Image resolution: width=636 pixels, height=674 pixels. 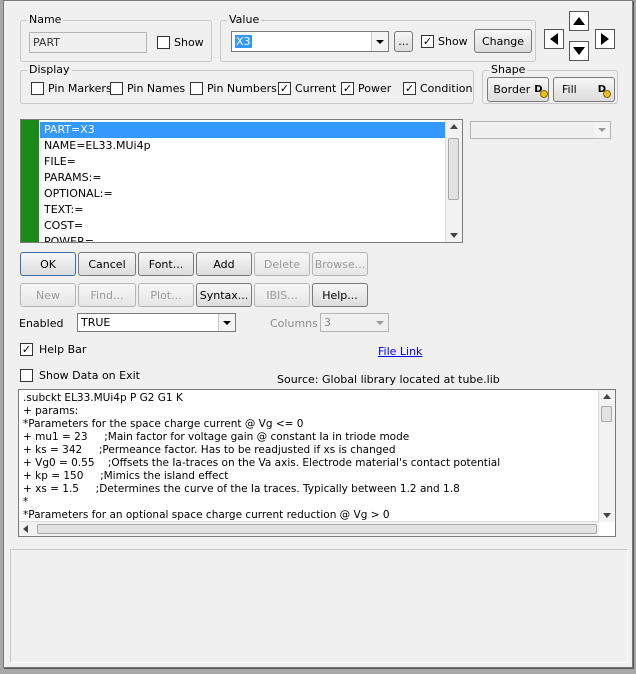 I want to click on value-show-label: Show, so click(x=453, y=41).